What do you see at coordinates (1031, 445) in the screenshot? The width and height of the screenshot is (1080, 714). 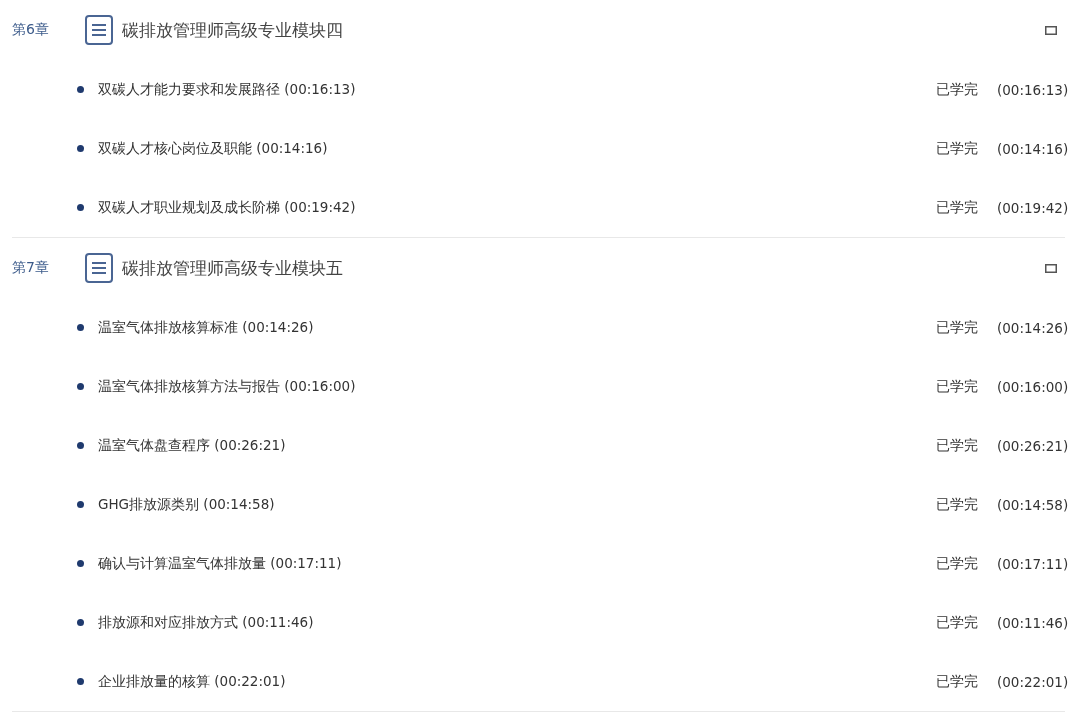 I see `lesson-duration: (00:26:21)` at bounding box center [1031, 445].